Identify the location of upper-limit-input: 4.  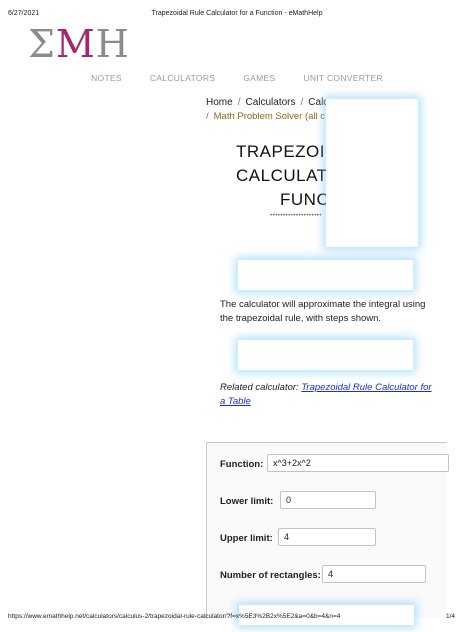
(327, 537).